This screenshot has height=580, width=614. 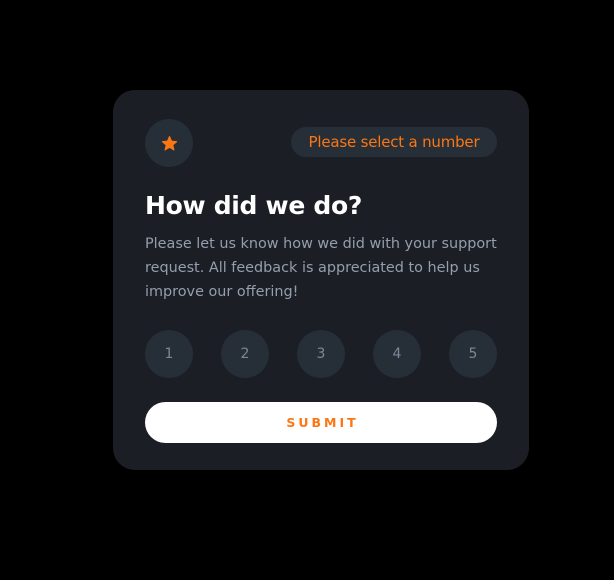 What do you see at coordinates (169, 354) in the screenshot?
I see `rating-button-1: 1` at bounding box center [169, 354].